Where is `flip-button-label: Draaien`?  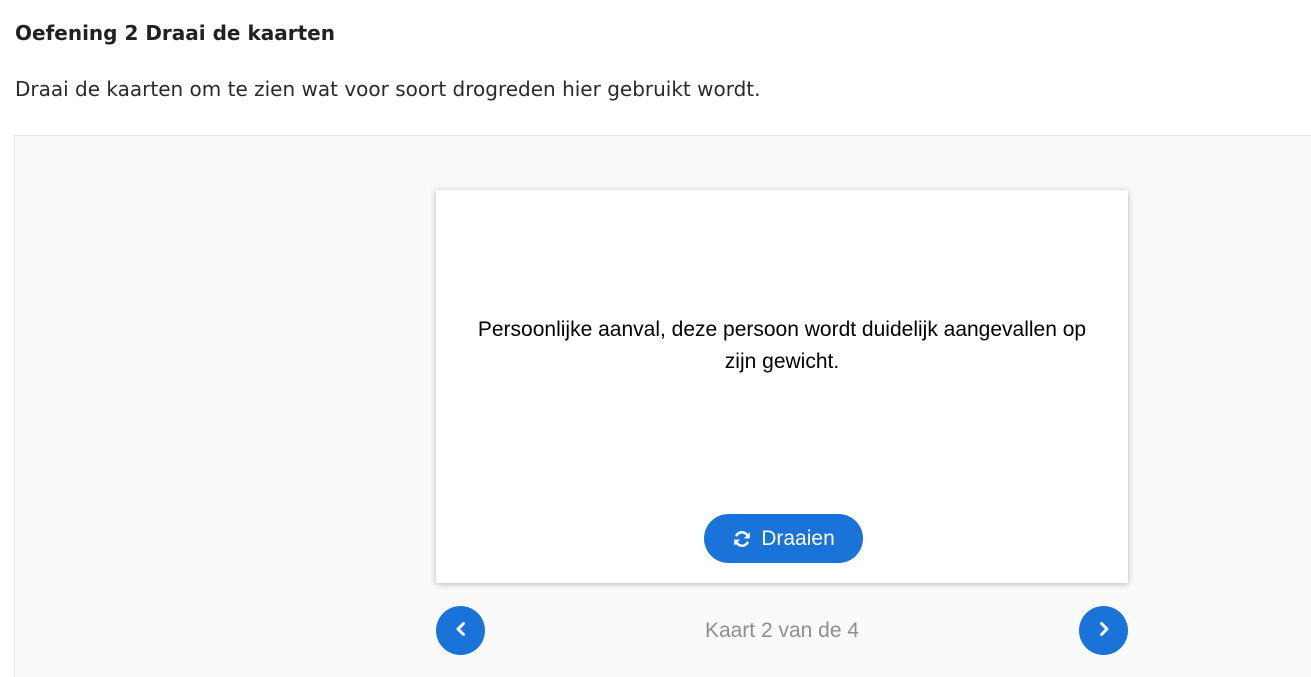
flip-button-label: Draaien is located at coordinates (798, 538).